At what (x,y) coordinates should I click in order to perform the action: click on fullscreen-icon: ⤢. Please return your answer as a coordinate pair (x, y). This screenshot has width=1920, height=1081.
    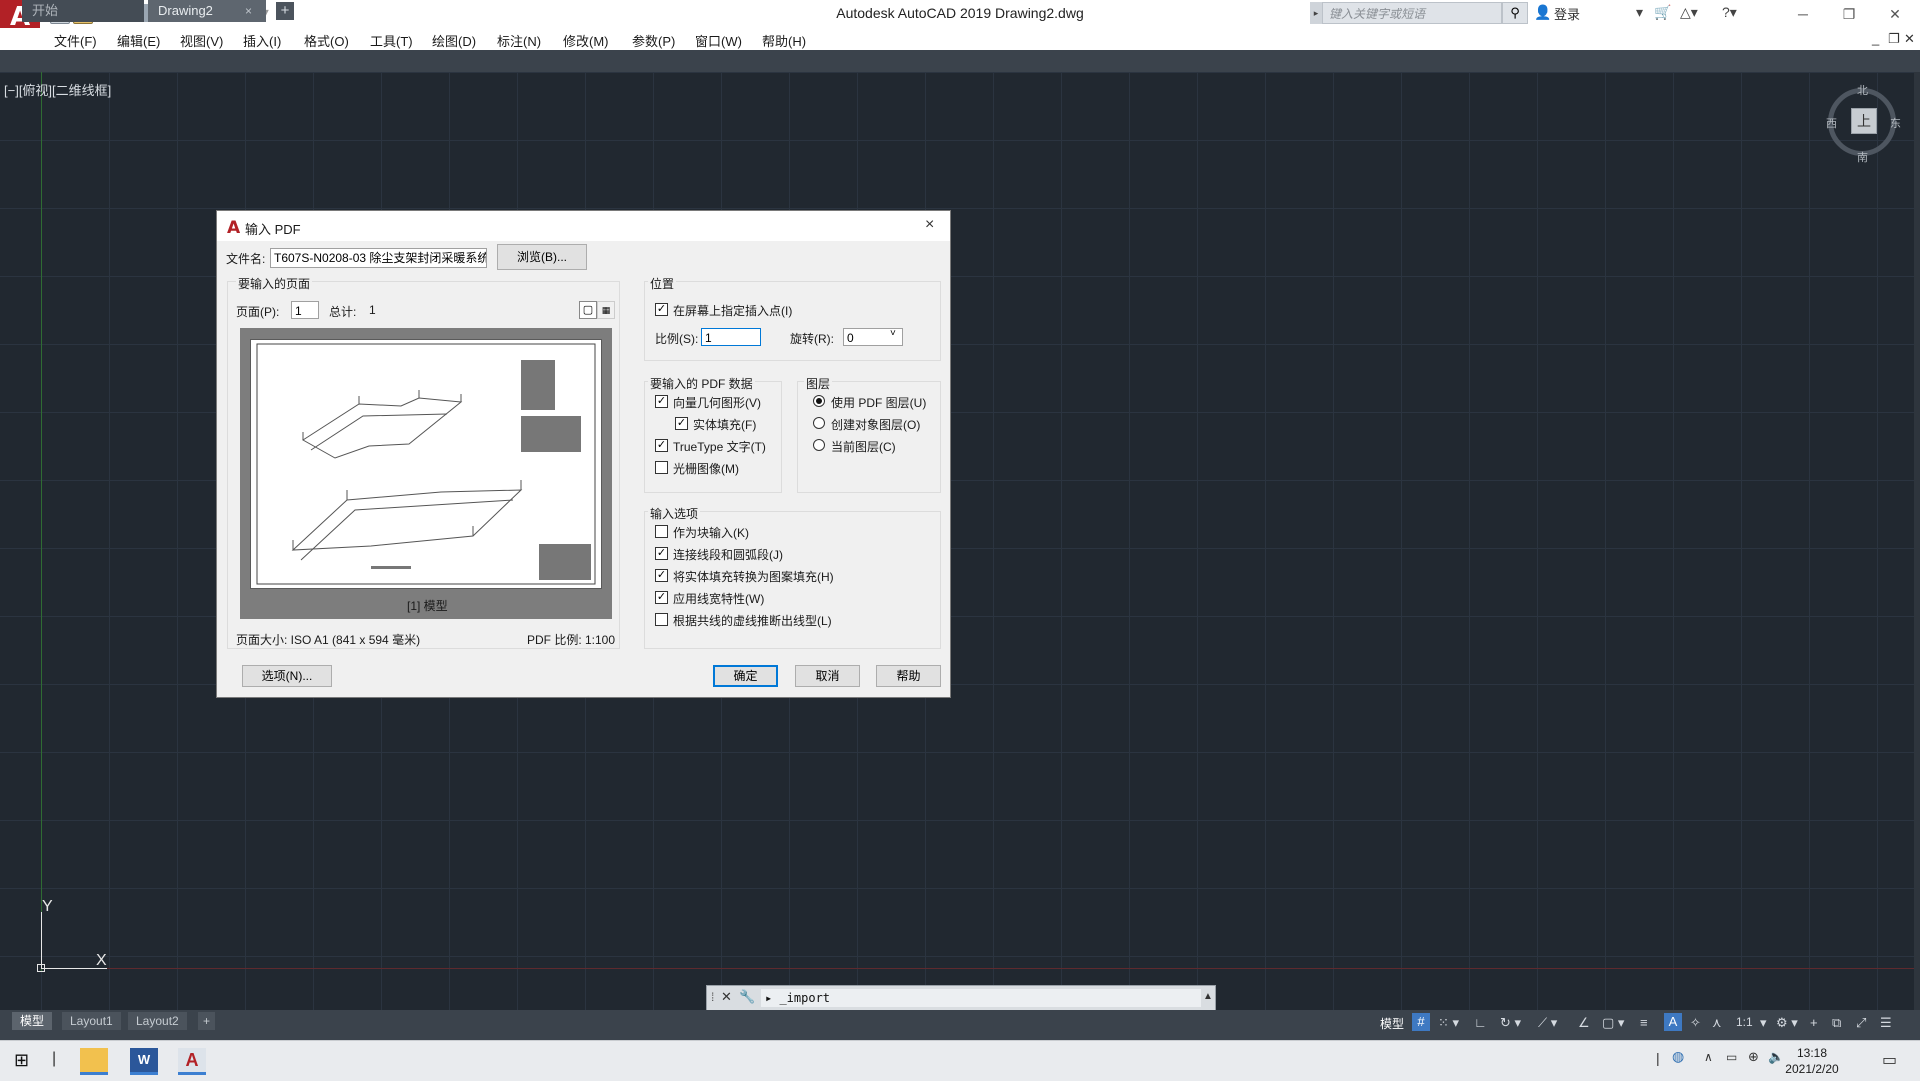
    Looking at the image, I should click on (1861, 1023).